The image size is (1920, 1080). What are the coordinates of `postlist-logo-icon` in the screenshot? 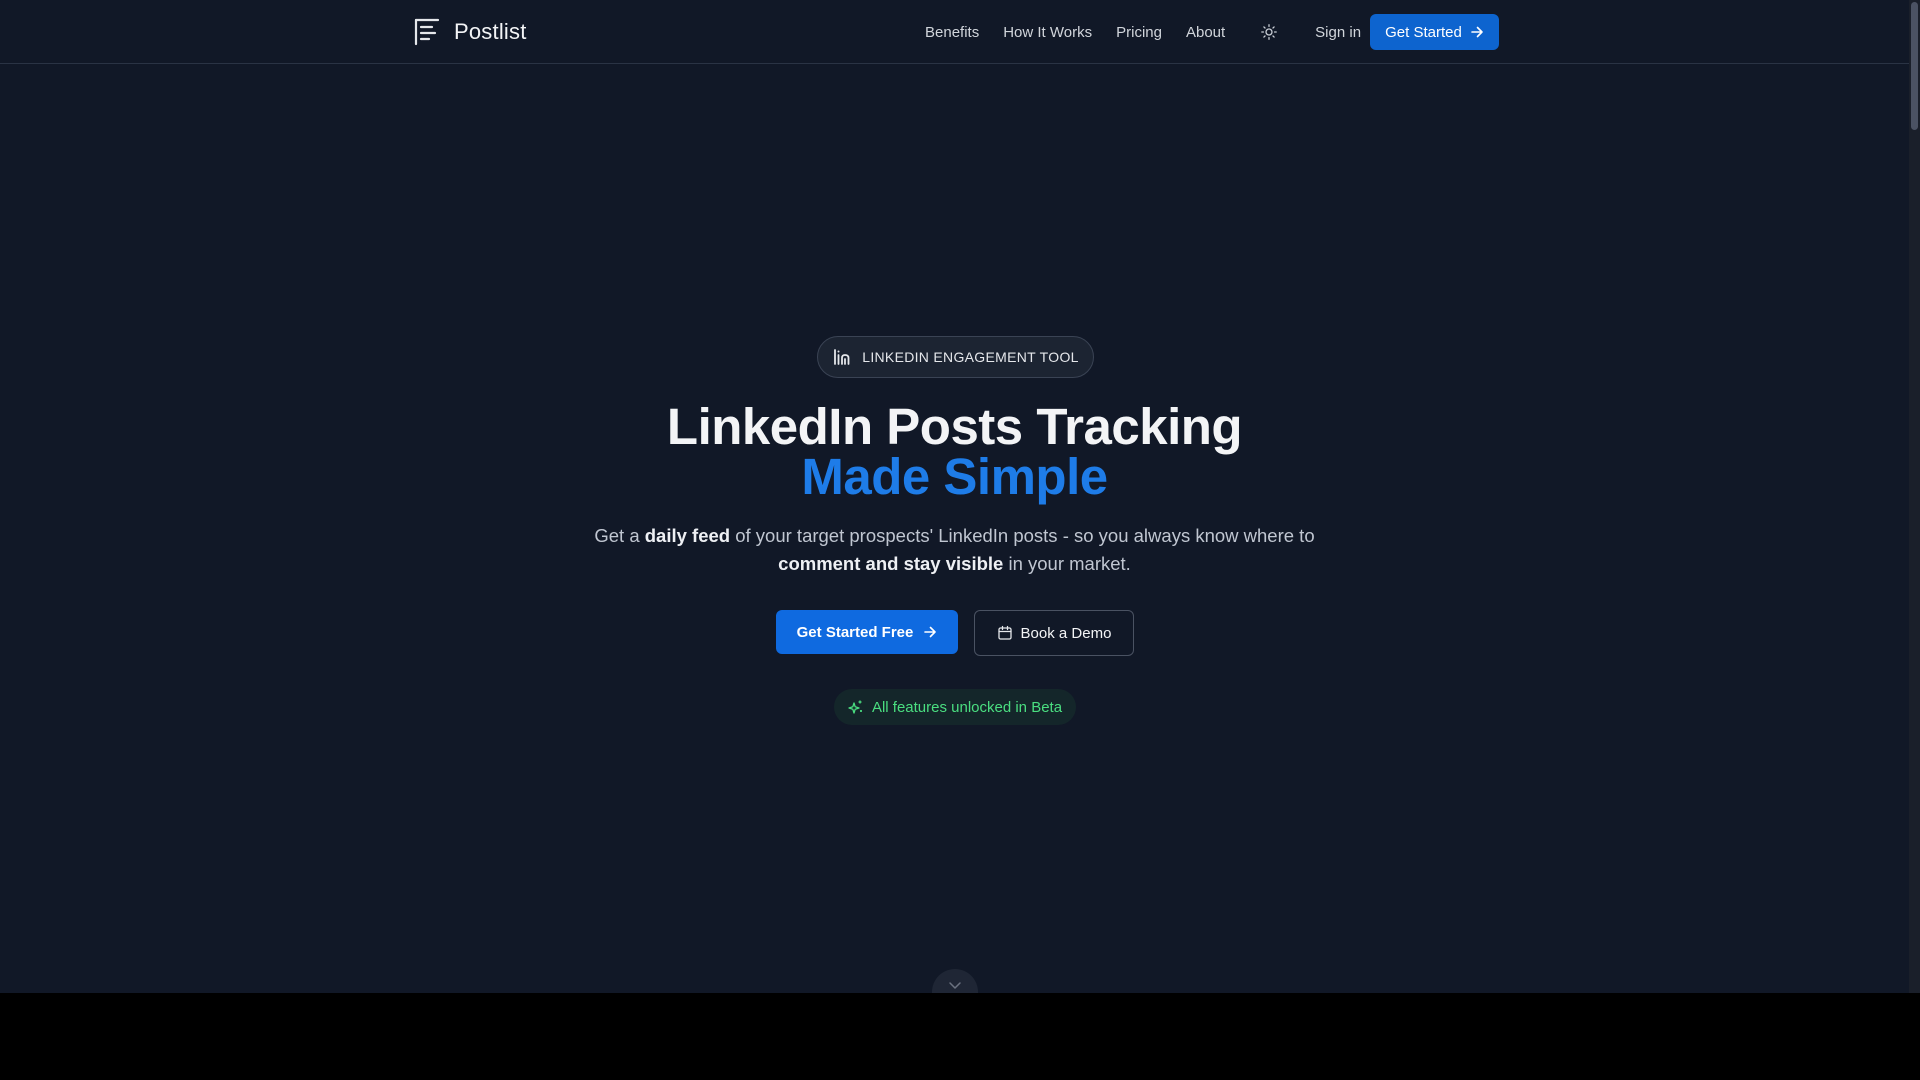 It's located at (427, 32).